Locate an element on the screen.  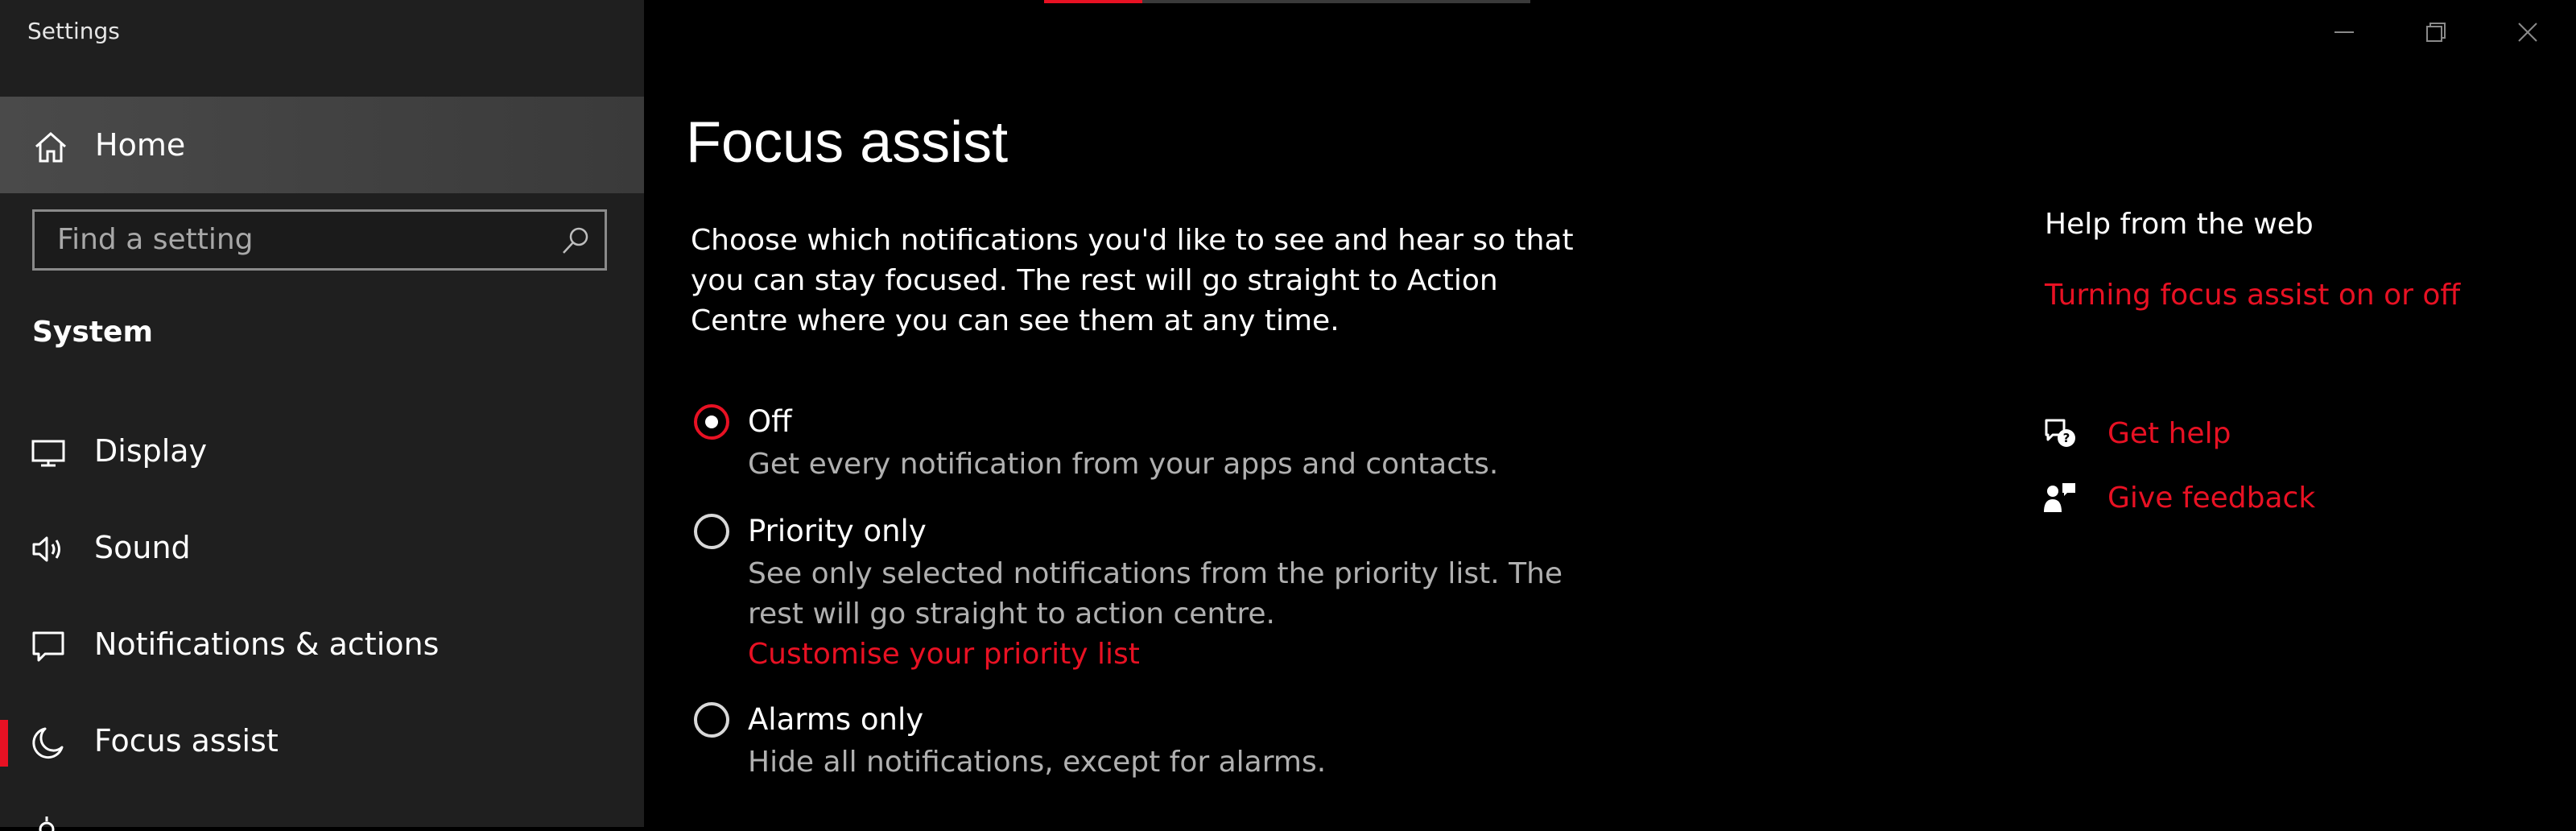
sidebar-item-display: Display is located at coordinates (322, 453).